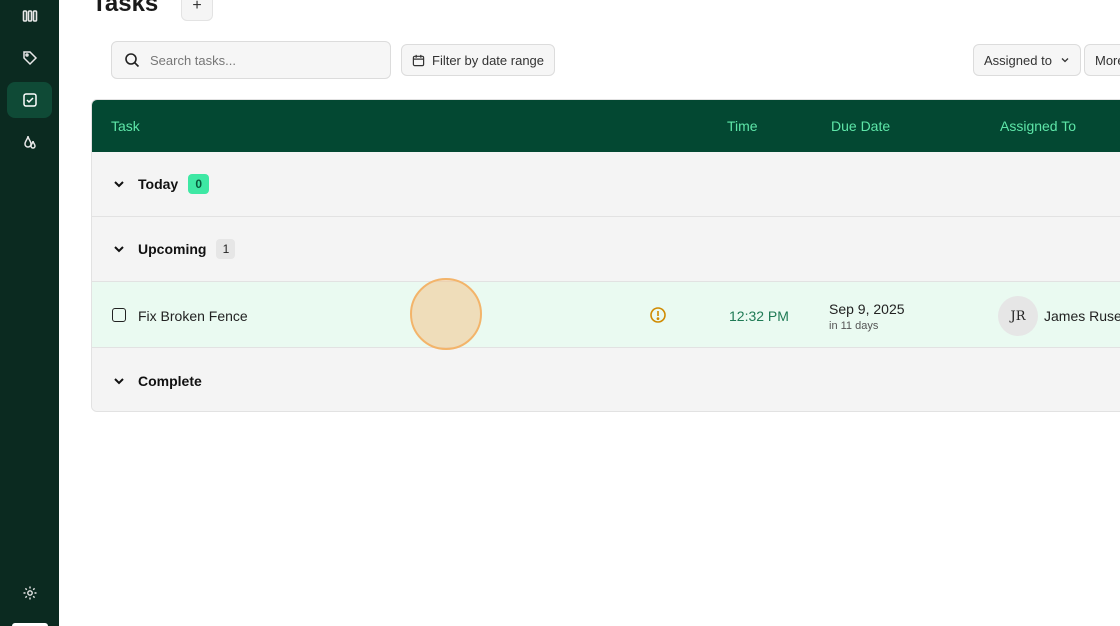 The height and width of the screenshot is (626, 1120). I want to click on column-header-due-date: Due Date, so click(860, 126).